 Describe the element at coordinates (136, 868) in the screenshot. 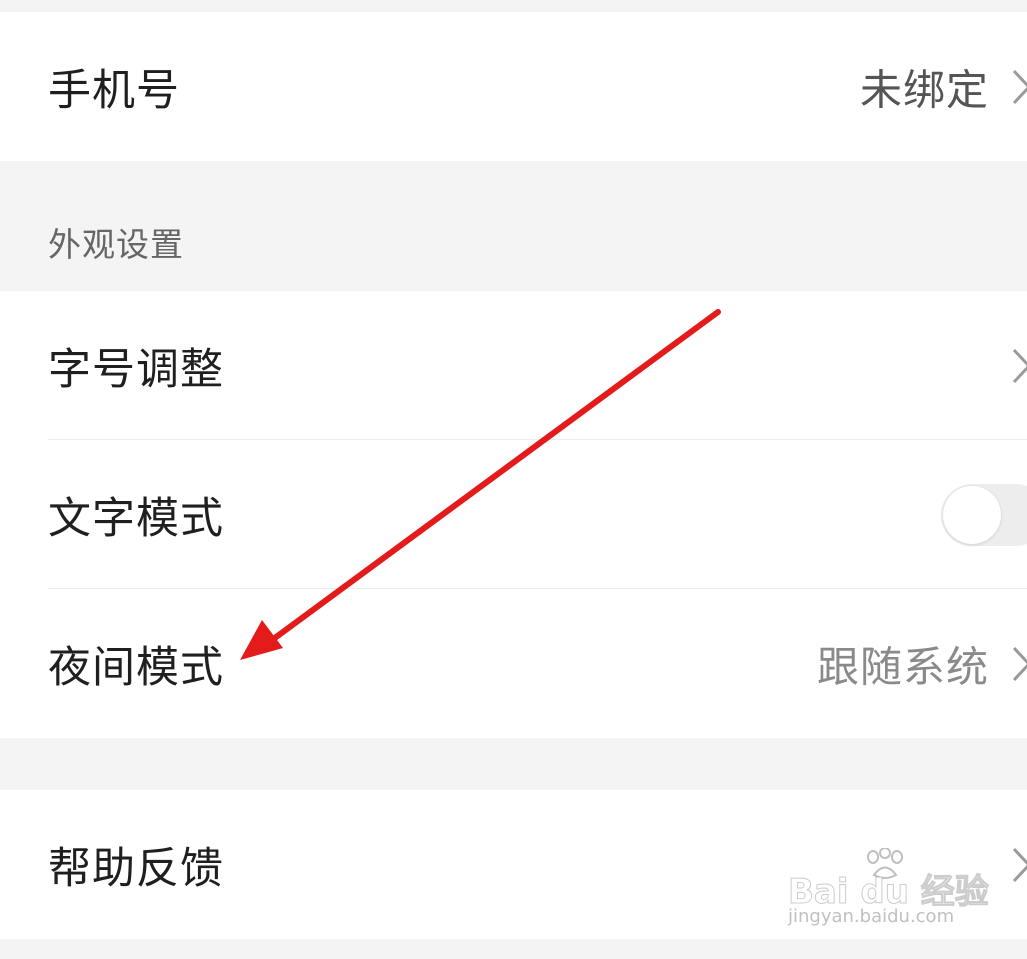

I see `feedback-label: 帮助反馈` at that location.